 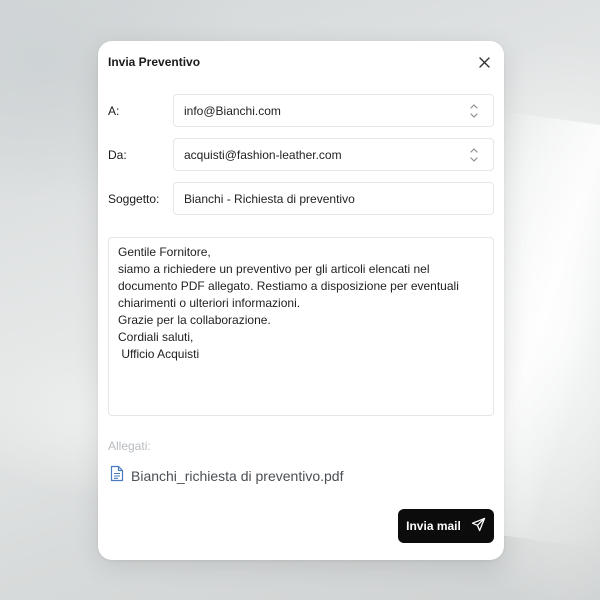 What do you see at coordinates (117, 476) in the screenshot?
I see `pdf-file-icon` at bounding box center [117, 476].